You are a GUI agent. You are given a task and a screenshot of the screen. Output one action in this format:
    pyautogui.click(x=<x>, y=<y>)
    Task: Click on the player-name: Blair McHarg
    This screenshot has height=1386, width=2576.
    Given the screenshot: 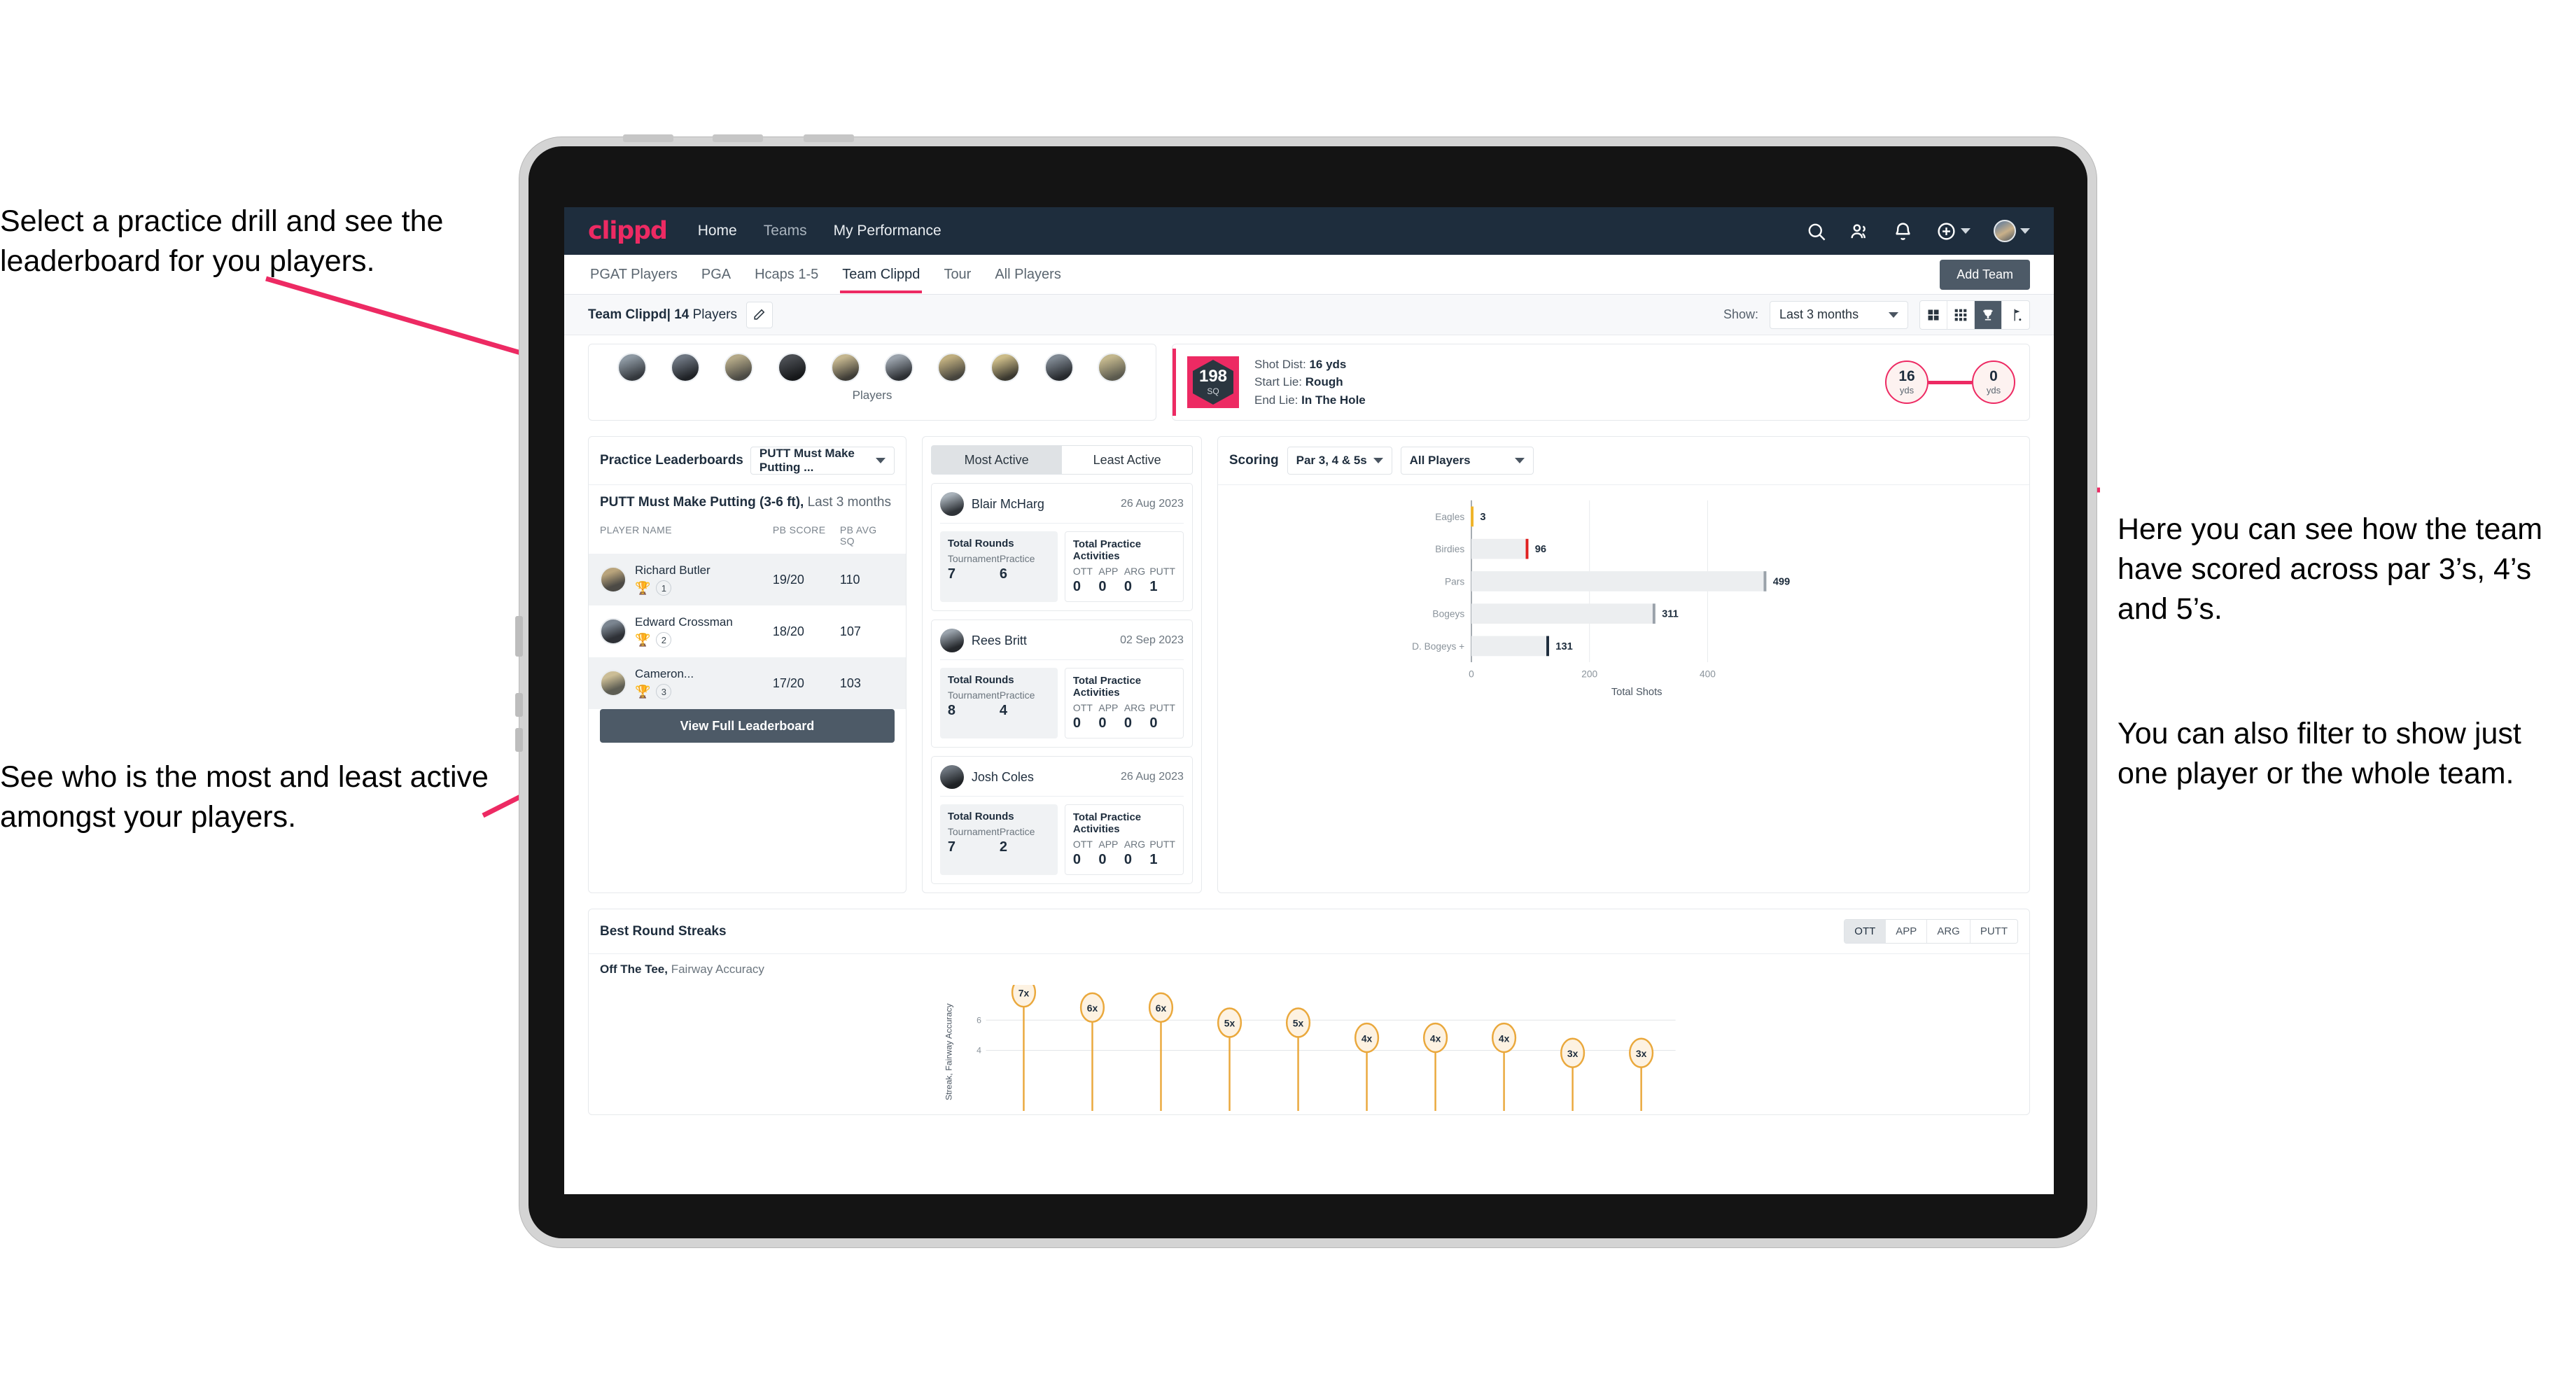 What is the action you would take?
    pyautogui.click(x=1007, y=503)
    